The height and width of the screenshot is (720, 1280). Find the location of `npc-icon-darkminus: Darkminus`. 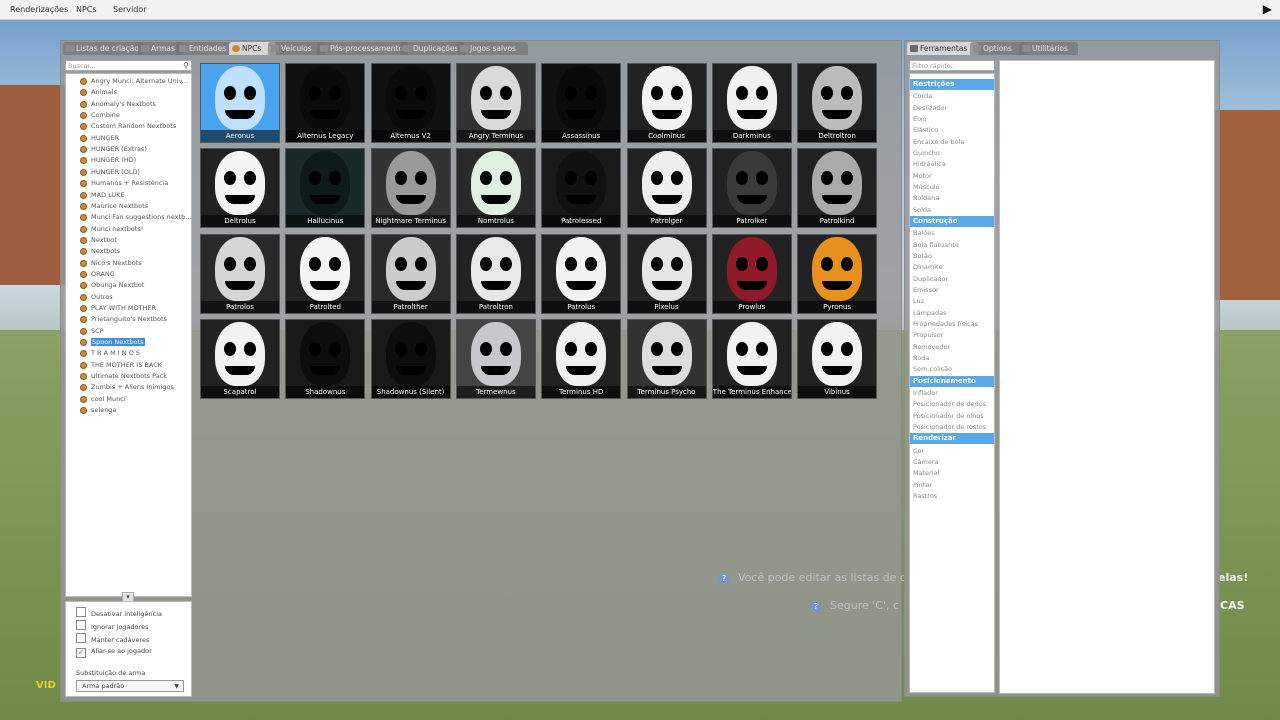

npc-icon-darkminus: Darkminus is located at coordinates (751, 103).